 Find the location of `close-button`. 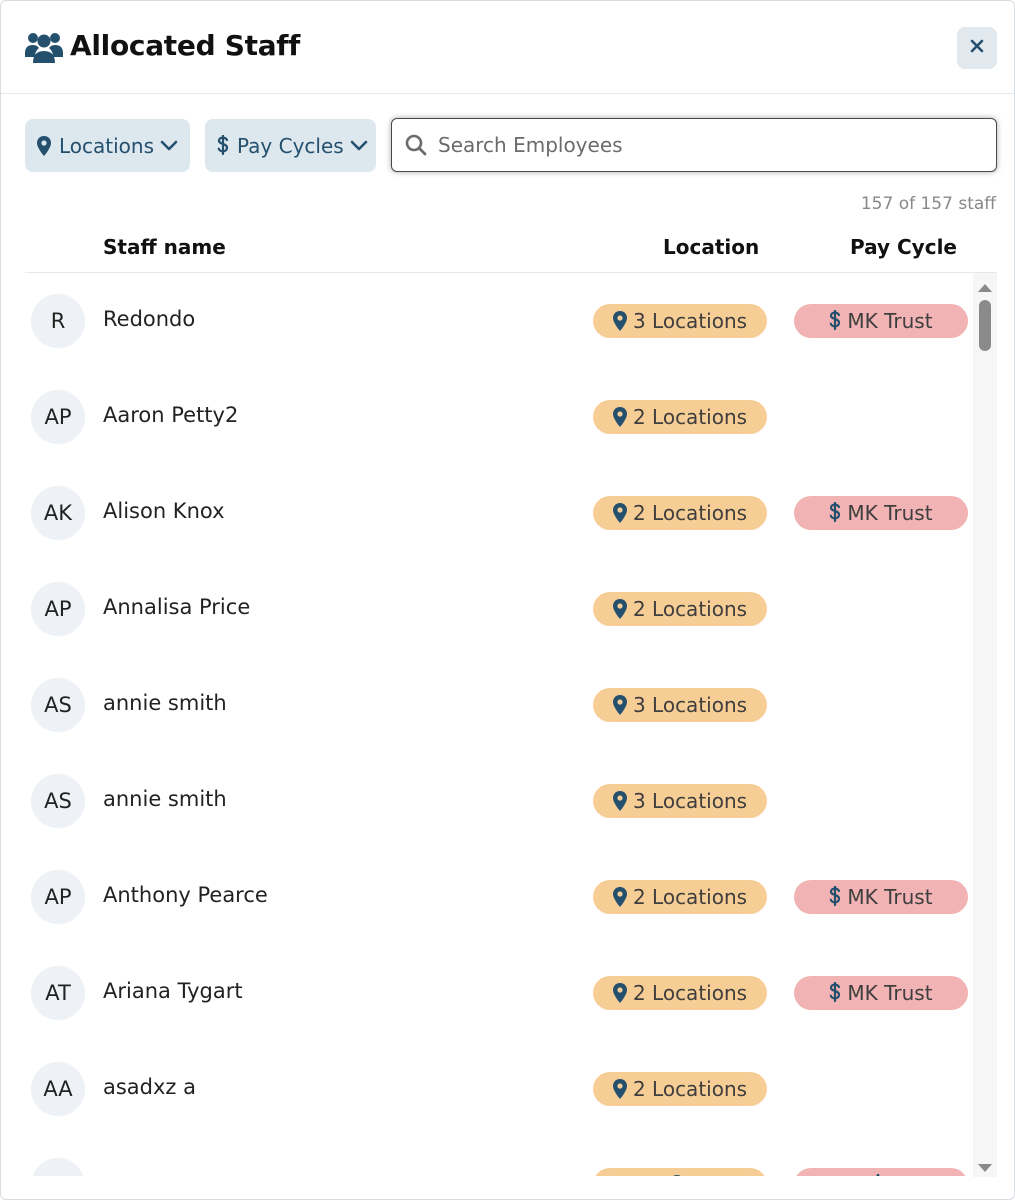

close-button is located at coordinates (977, 48).